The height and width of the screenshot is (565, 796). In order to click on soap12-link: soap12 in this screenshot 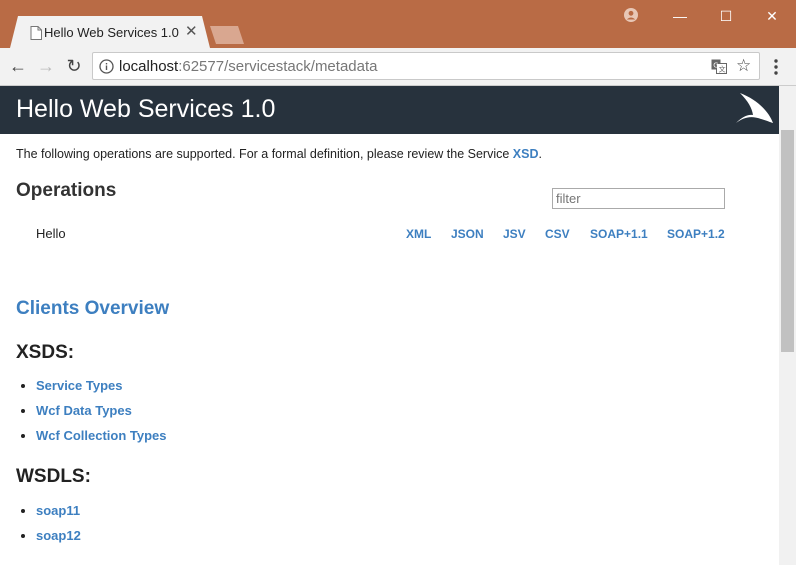, I will do `click(58, 535)`.